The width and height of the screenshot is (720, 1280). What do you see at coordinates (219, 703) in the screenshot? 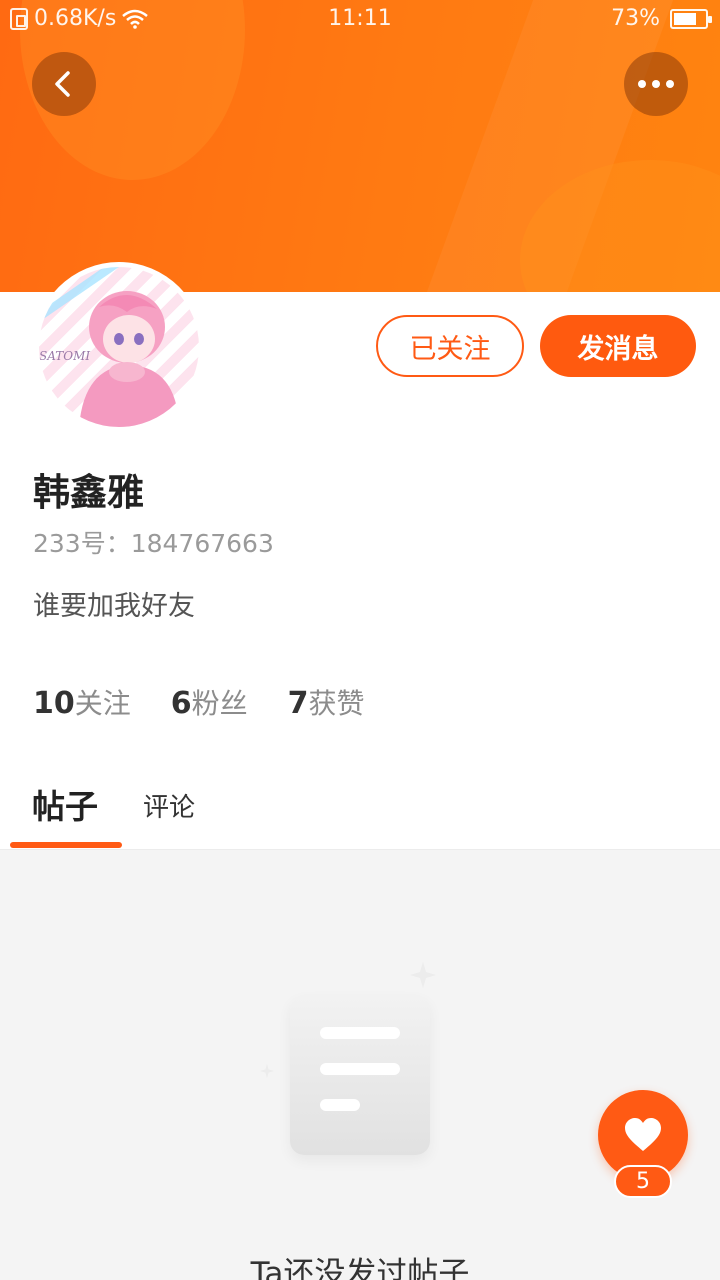
I see `stat-label: 粉丝` at bounding box center [219, 703].